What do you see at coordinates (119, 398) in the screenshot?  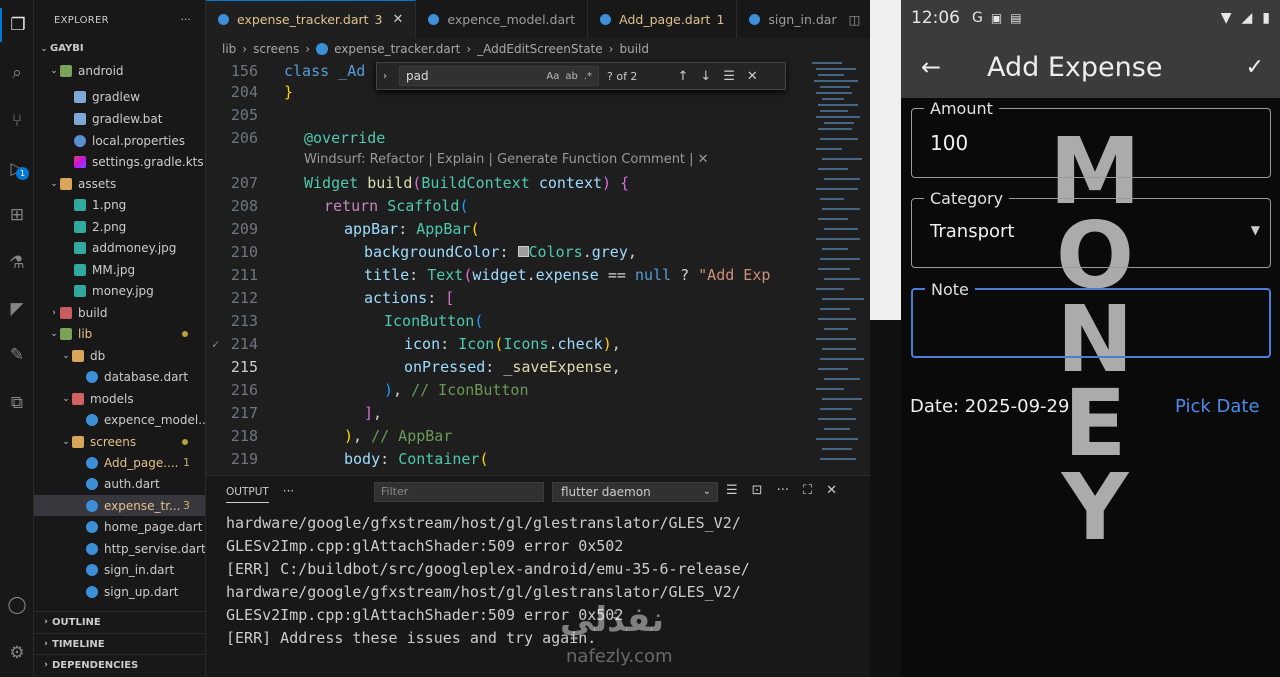 I see `tree-folder-models: ⌄ models` at bounding box center [119, 398].